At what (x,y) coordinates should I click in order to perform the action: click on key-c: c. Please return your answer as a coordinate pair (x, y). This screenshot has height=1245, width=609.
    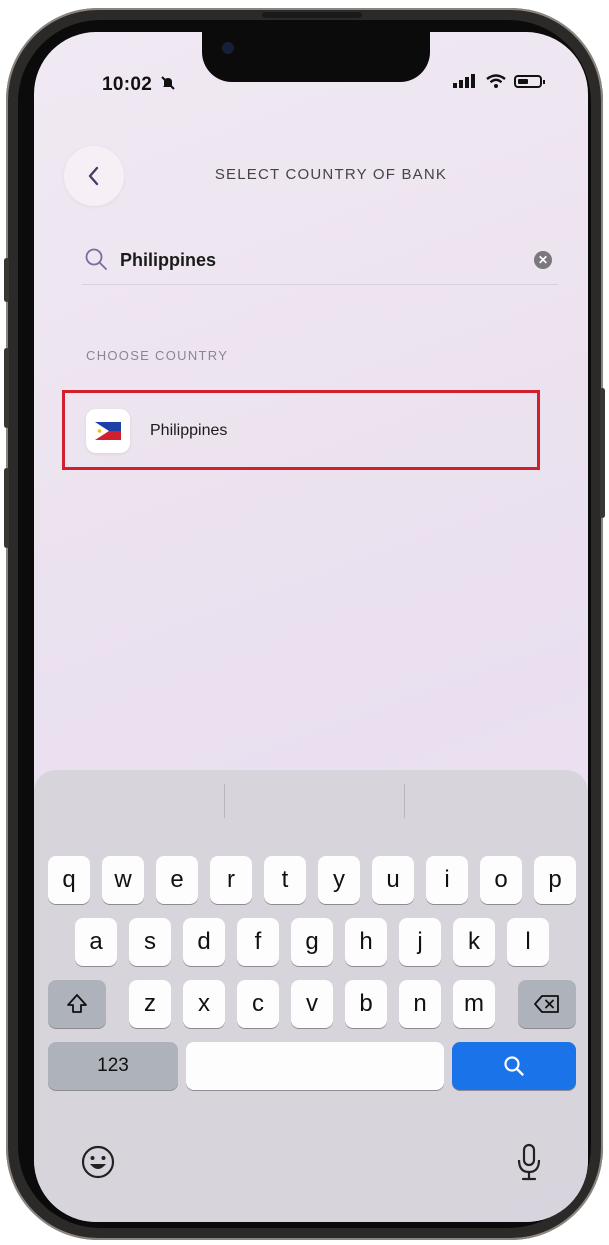
    Looking at the image, I should click on (258, 1004).